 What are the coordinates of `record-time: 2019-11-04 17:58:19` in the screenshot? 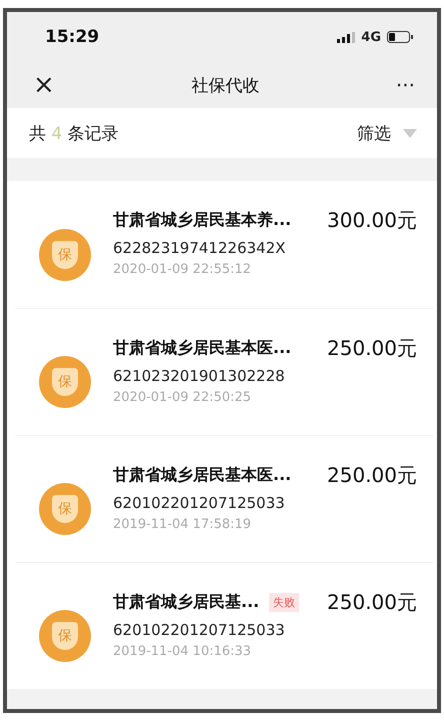 It's located at (182, 524).